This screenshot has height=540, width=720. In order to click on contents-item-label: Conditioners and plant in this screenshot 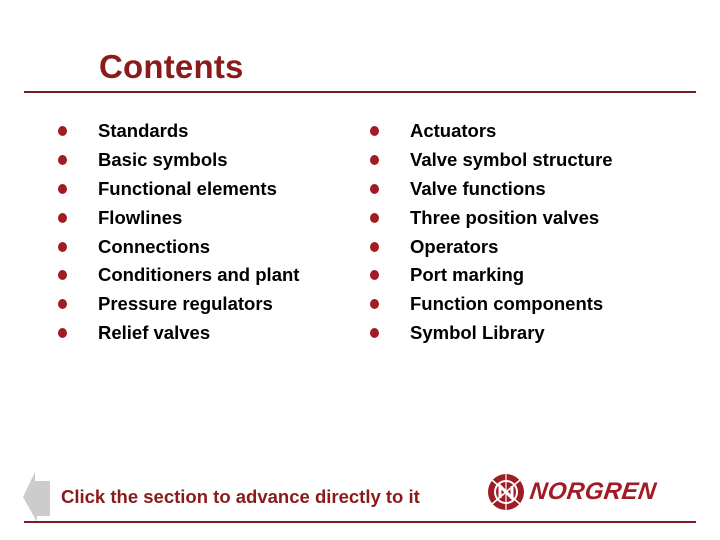, I will do `click(199, 275)`.